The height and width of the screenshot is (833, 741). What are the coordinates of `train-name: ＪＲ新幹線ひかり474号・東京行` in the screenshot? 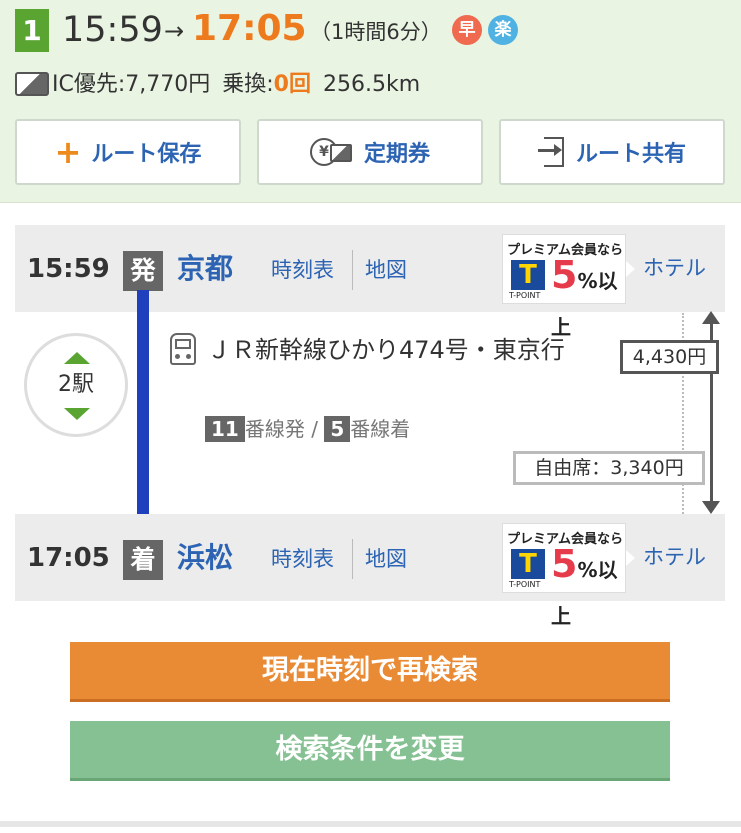 It's located at (386, 350).